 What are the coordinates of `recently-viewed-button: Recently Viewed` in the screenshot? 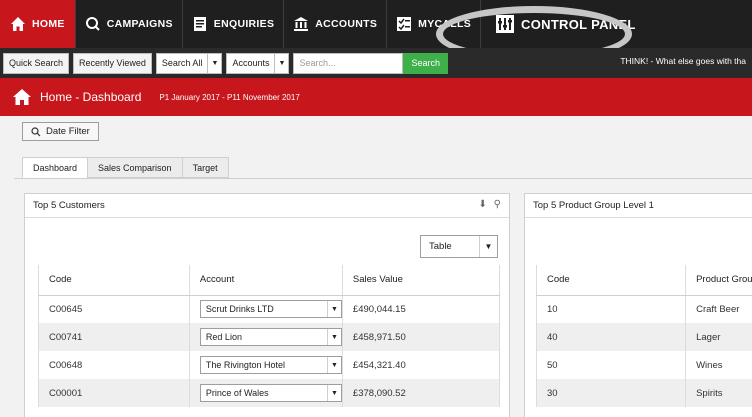 It's located at (112, 63).